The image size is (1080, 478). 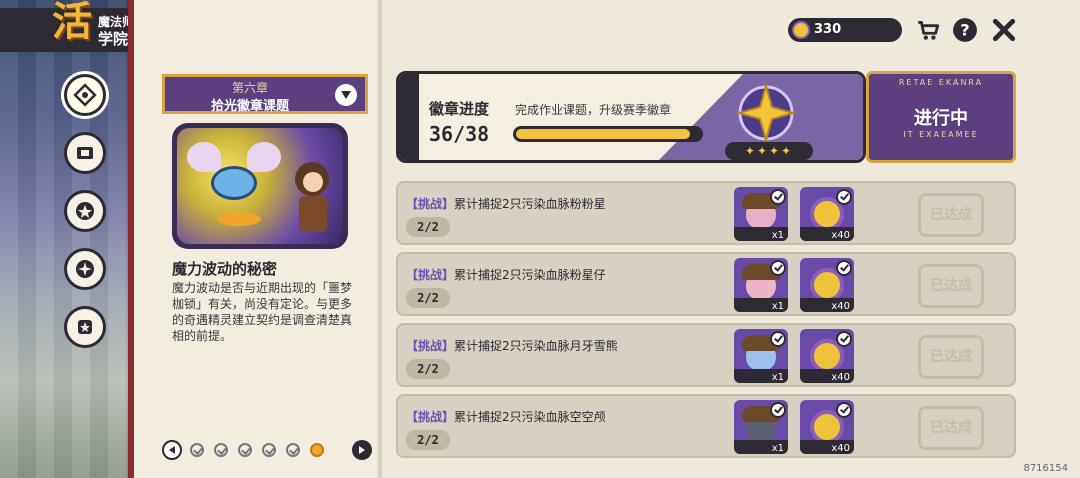 I want to click on nav-tasks, so click(x=85, y=95).